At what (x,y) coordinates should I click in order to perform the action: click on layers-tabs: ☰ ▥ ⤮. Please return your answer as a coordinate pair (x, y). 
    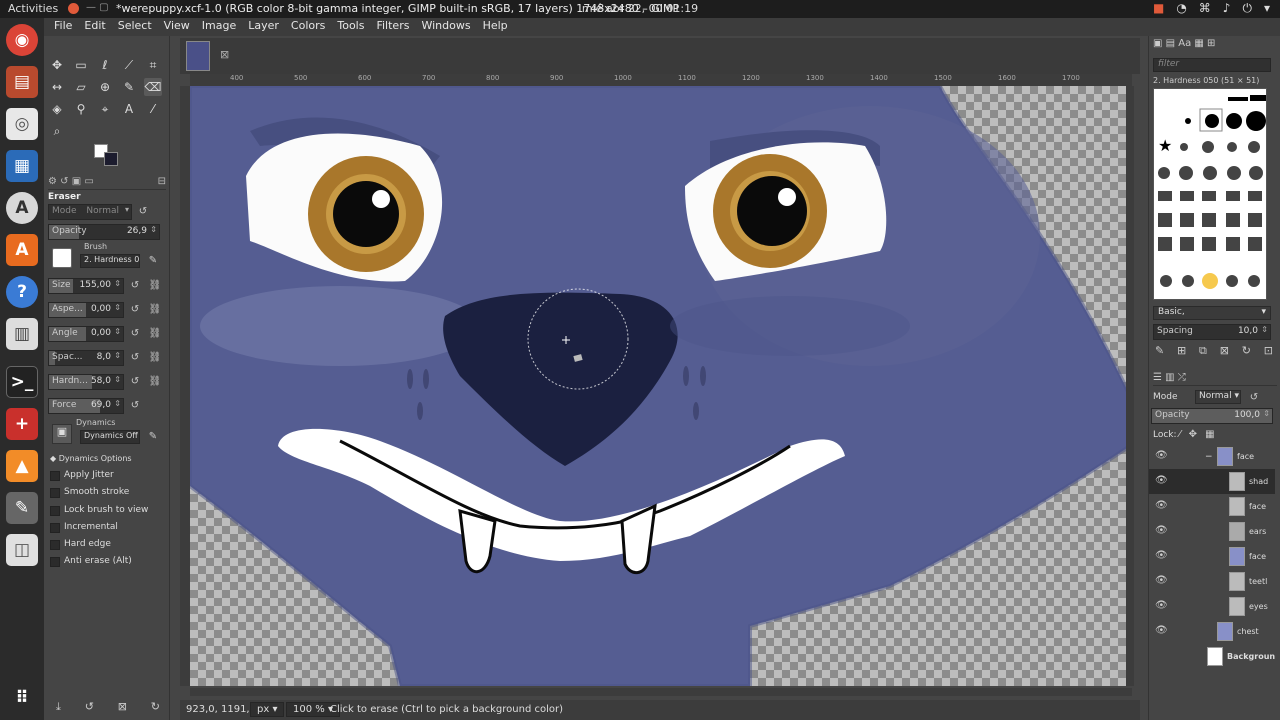
    Looking at the image, I should click on (1215, 379).